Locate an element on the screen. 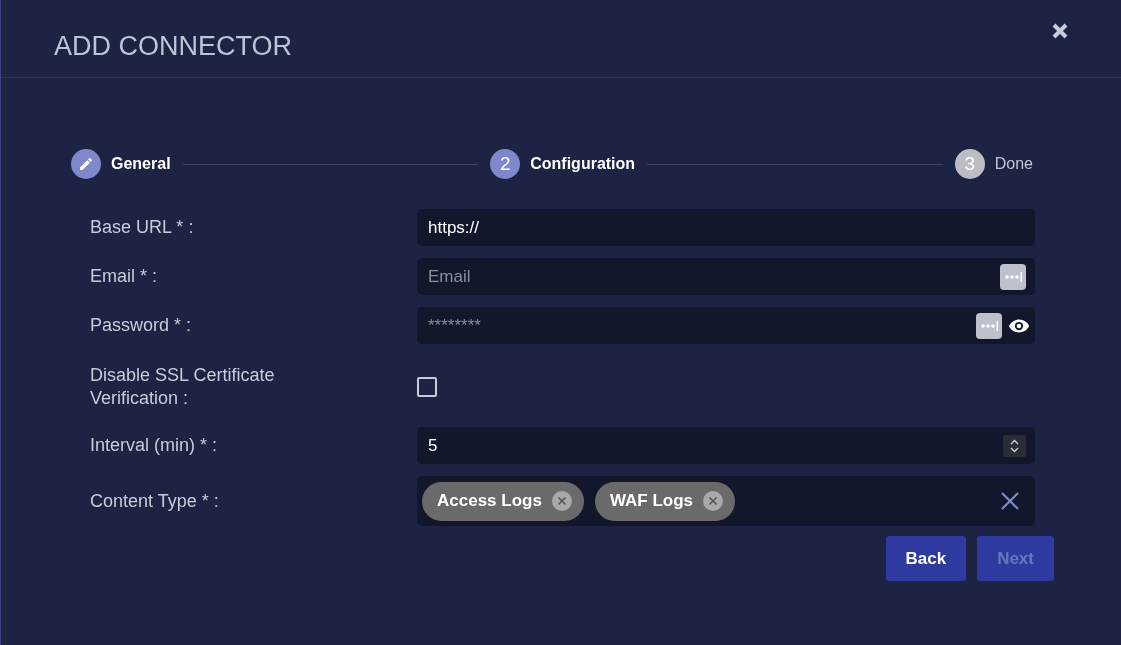  tags-field: Access Logs WAF Logs is located at coordinates (726, 501).